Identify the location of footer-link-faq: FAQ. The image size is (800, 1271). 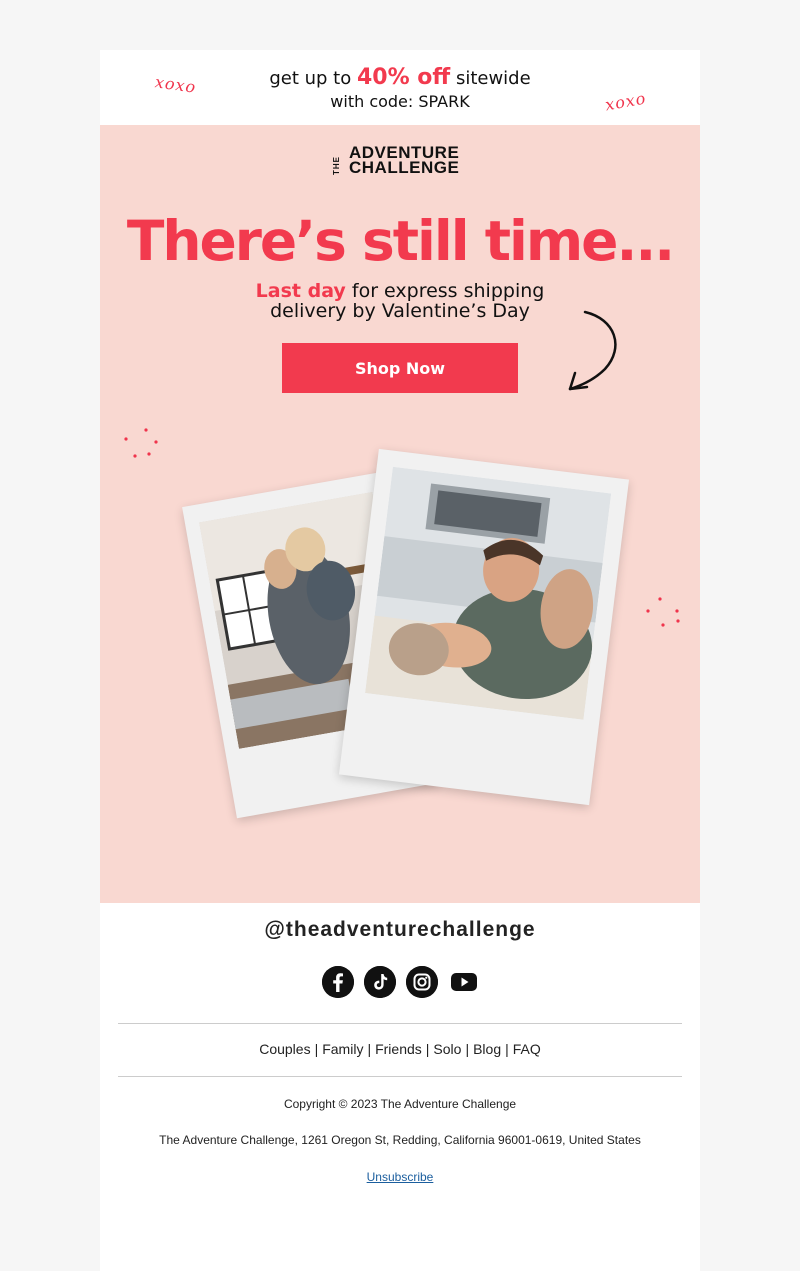
(527, 1049).